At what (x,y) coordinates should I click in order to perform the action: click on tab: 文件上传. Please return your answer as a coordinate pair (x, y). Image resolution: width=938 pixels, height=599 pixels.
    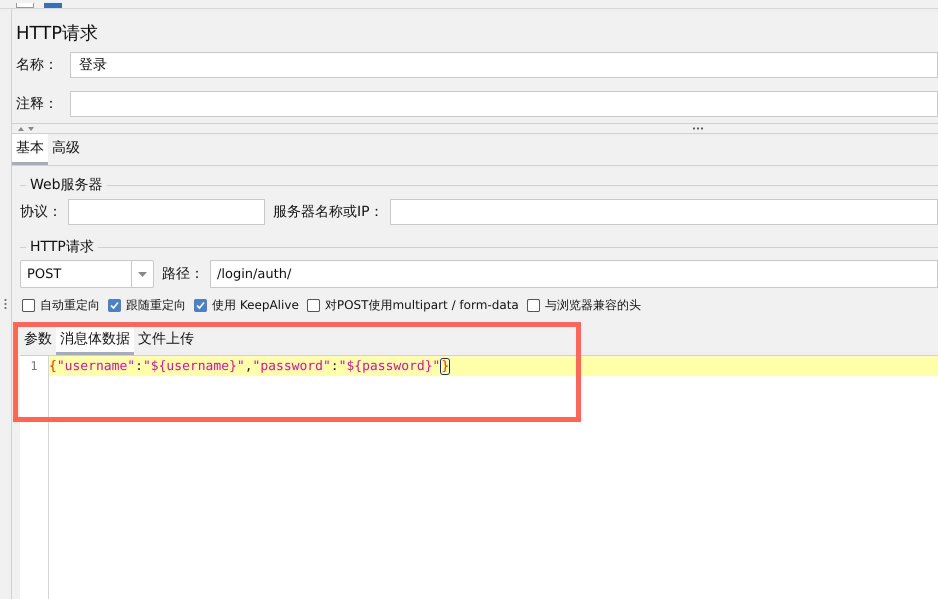
    Looking at the image, I should click on (166, 340).